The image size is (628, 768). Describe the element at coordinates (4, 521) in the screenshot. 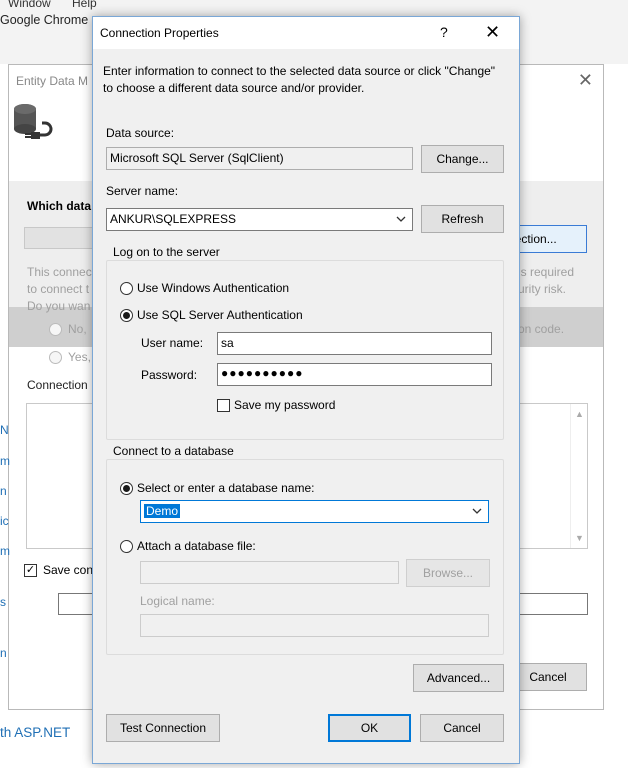

I see `background-link-fragment: ic` at that location.